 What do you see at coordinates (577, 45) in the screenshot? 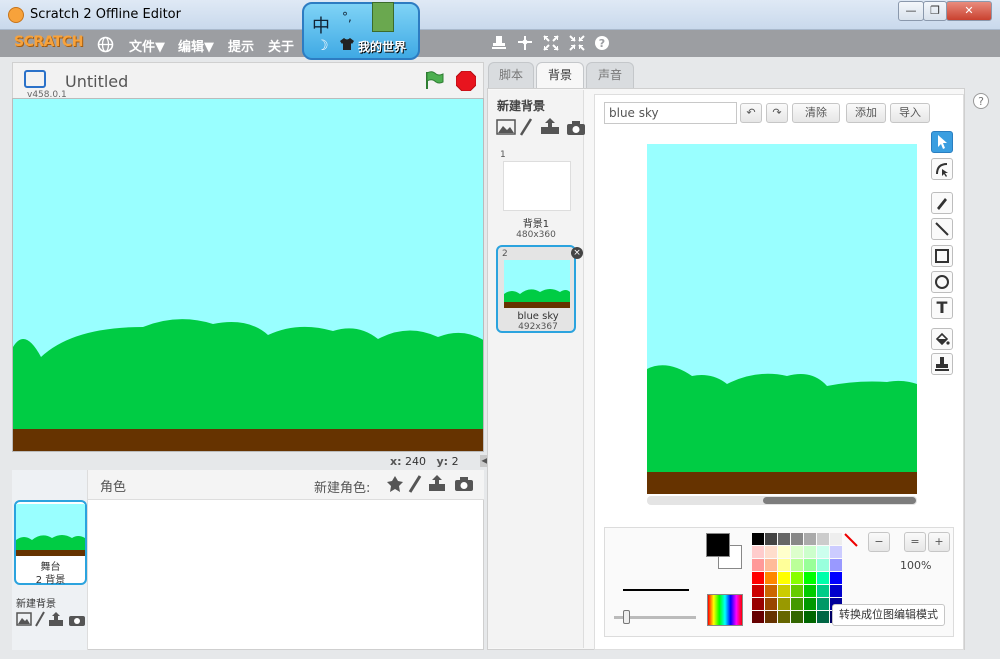
I see `shrink-icon` at bounding box center [577, 45].